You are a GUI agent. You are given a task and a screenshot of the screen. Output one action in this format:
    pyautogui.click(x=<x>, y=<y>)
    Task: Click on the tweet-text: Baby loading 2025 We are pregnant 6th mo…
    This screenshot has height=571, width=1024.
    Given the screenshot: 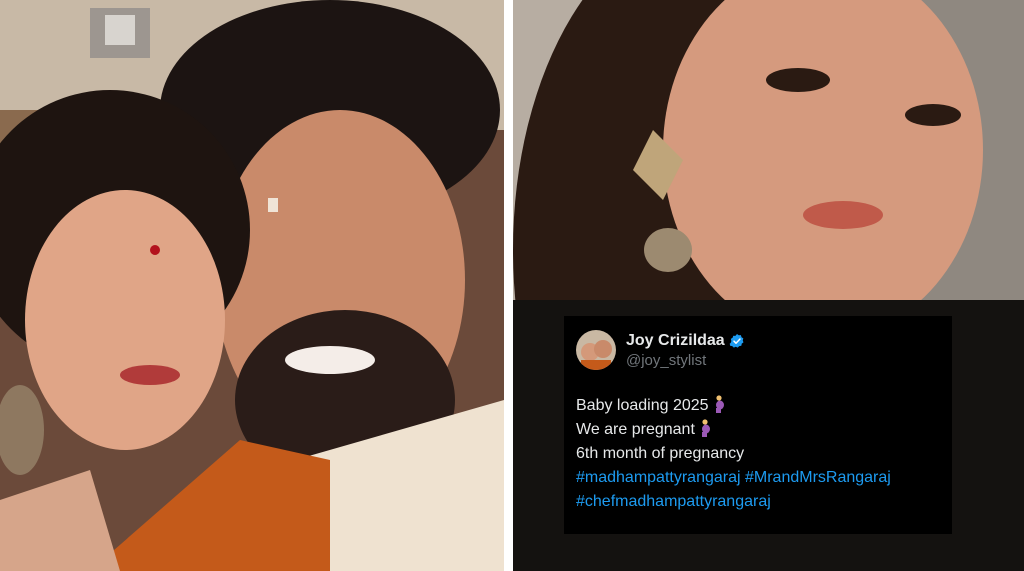 What is the action you would take?
    pyautogui.click(x=758, y=454)
    